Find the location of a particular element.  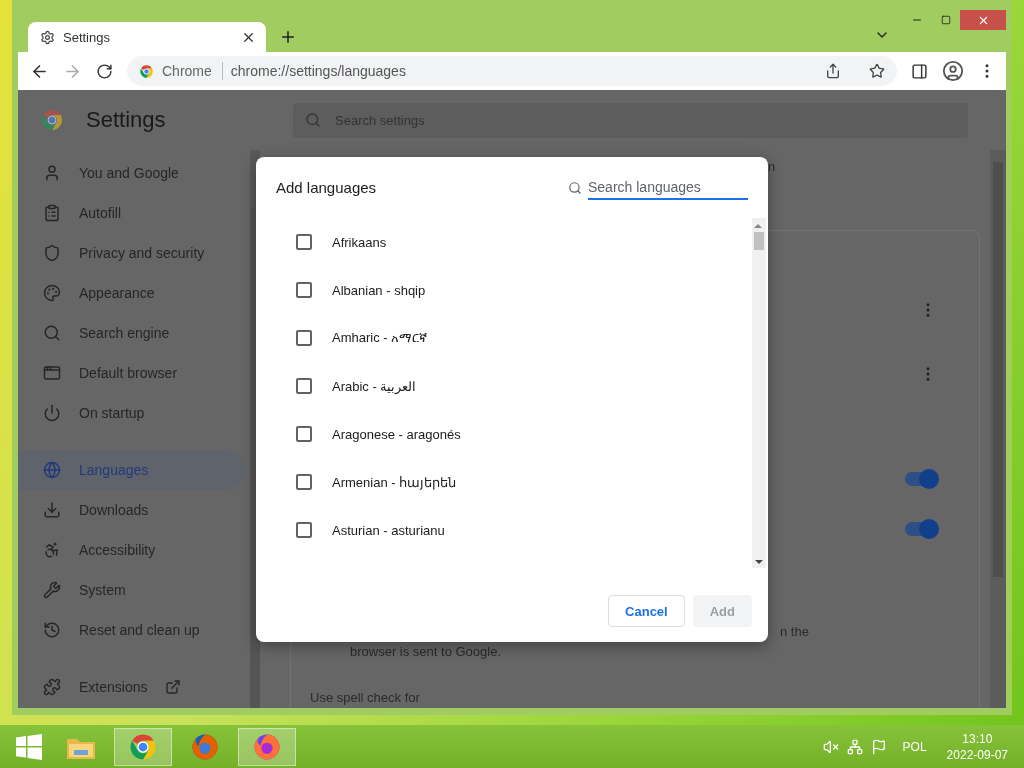

language-label: Asturian - asturianu is located at coordinates (388, 530).